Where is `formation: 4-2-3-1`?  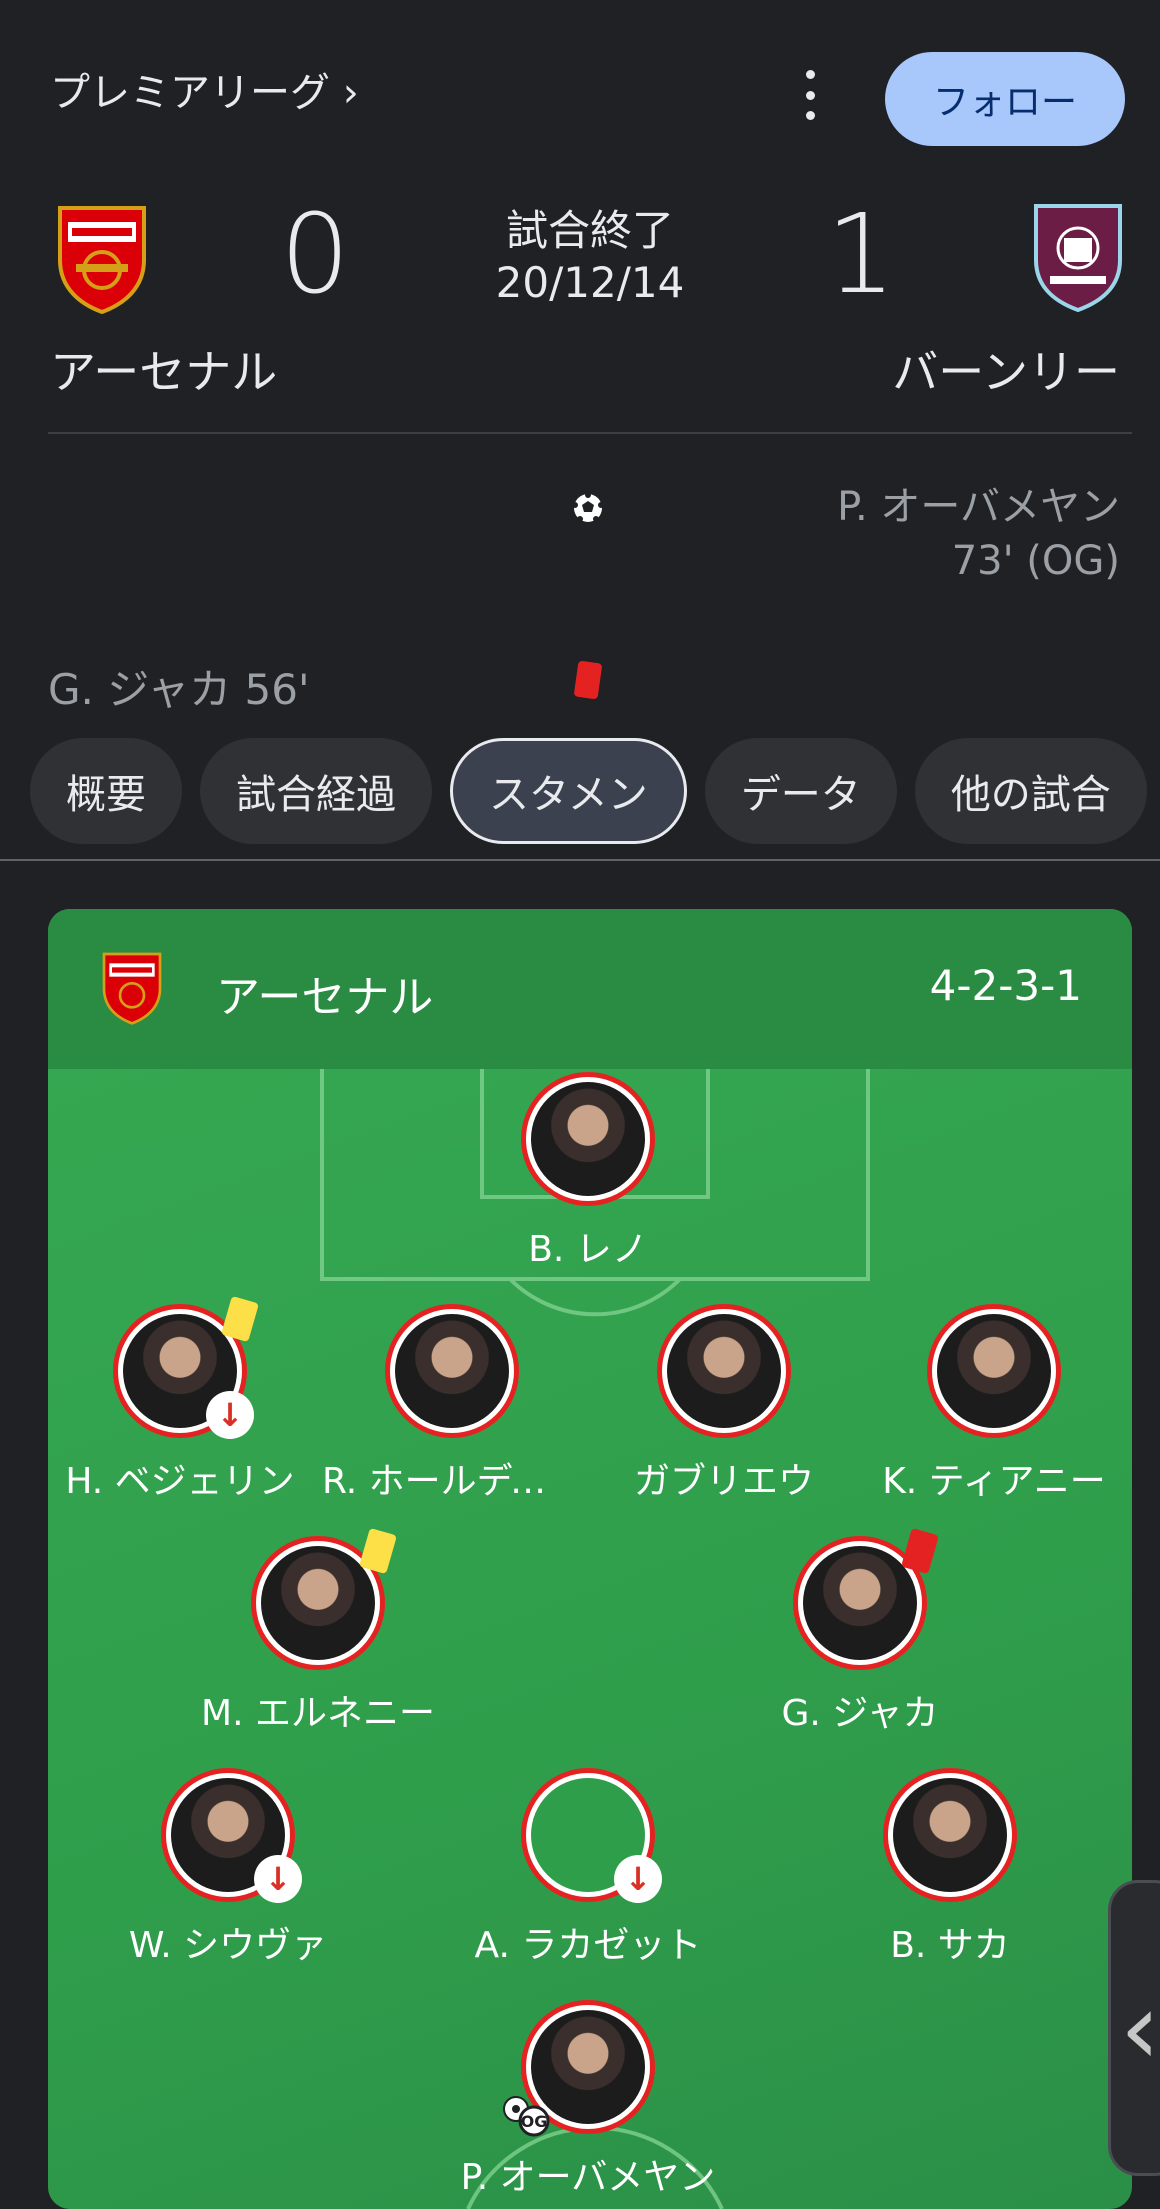
formation: 4-2-3-1 is located at coordinates (1005, 985).